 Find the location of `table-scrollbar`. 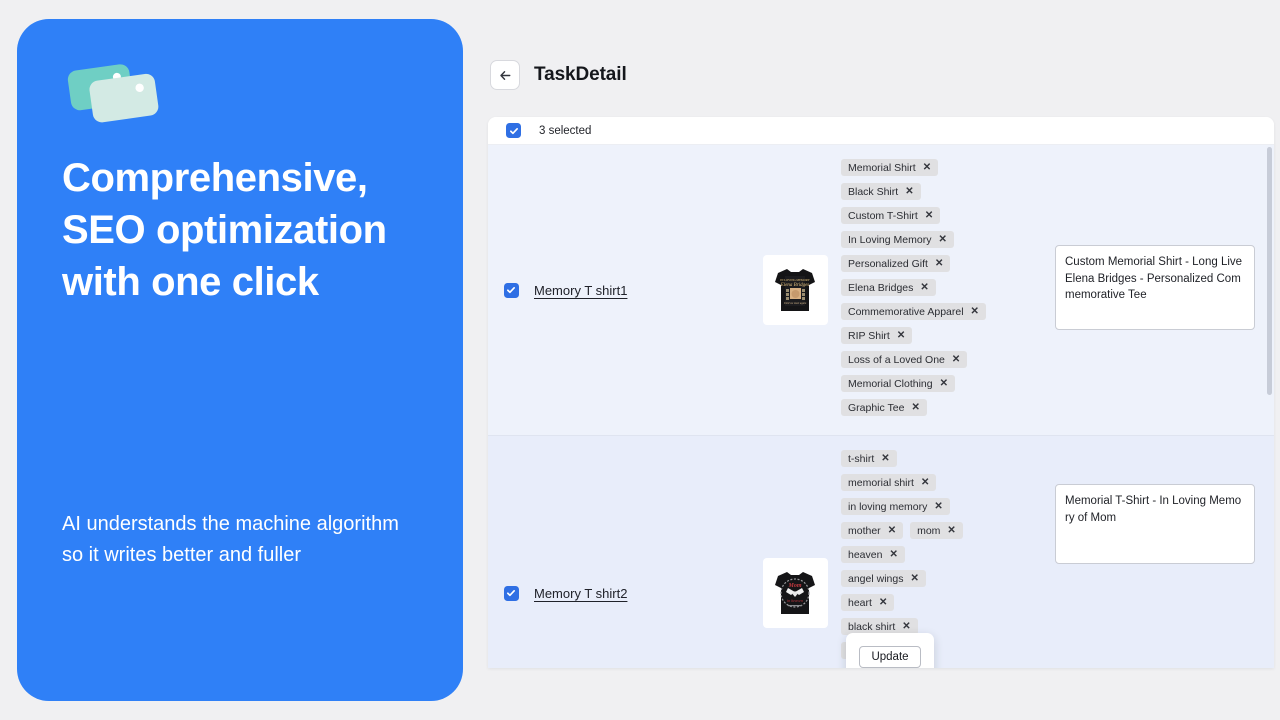

table-scrollbar is located at coordinates (1269, 406).